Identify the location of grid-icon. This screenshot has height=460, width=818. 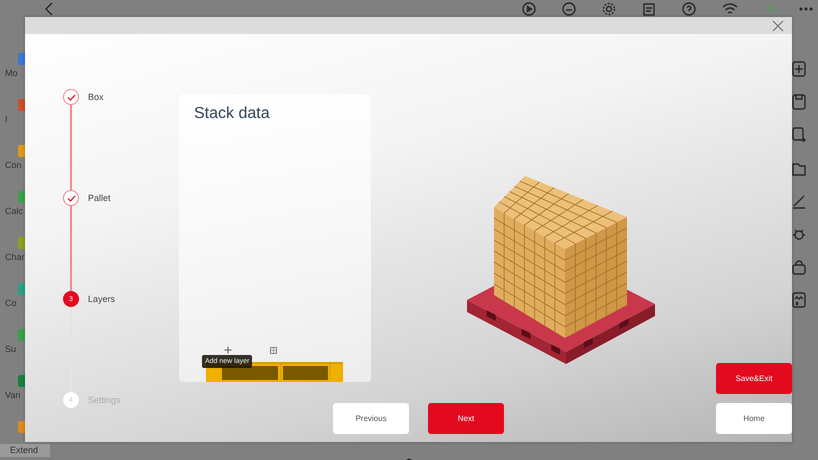
(273, 350).